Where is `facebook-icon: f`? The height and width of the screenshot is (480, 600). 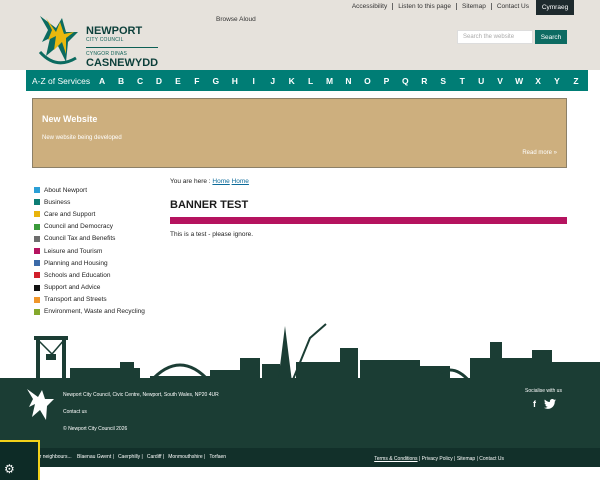 facebook-icon: f is located at coordinates (534, 404).